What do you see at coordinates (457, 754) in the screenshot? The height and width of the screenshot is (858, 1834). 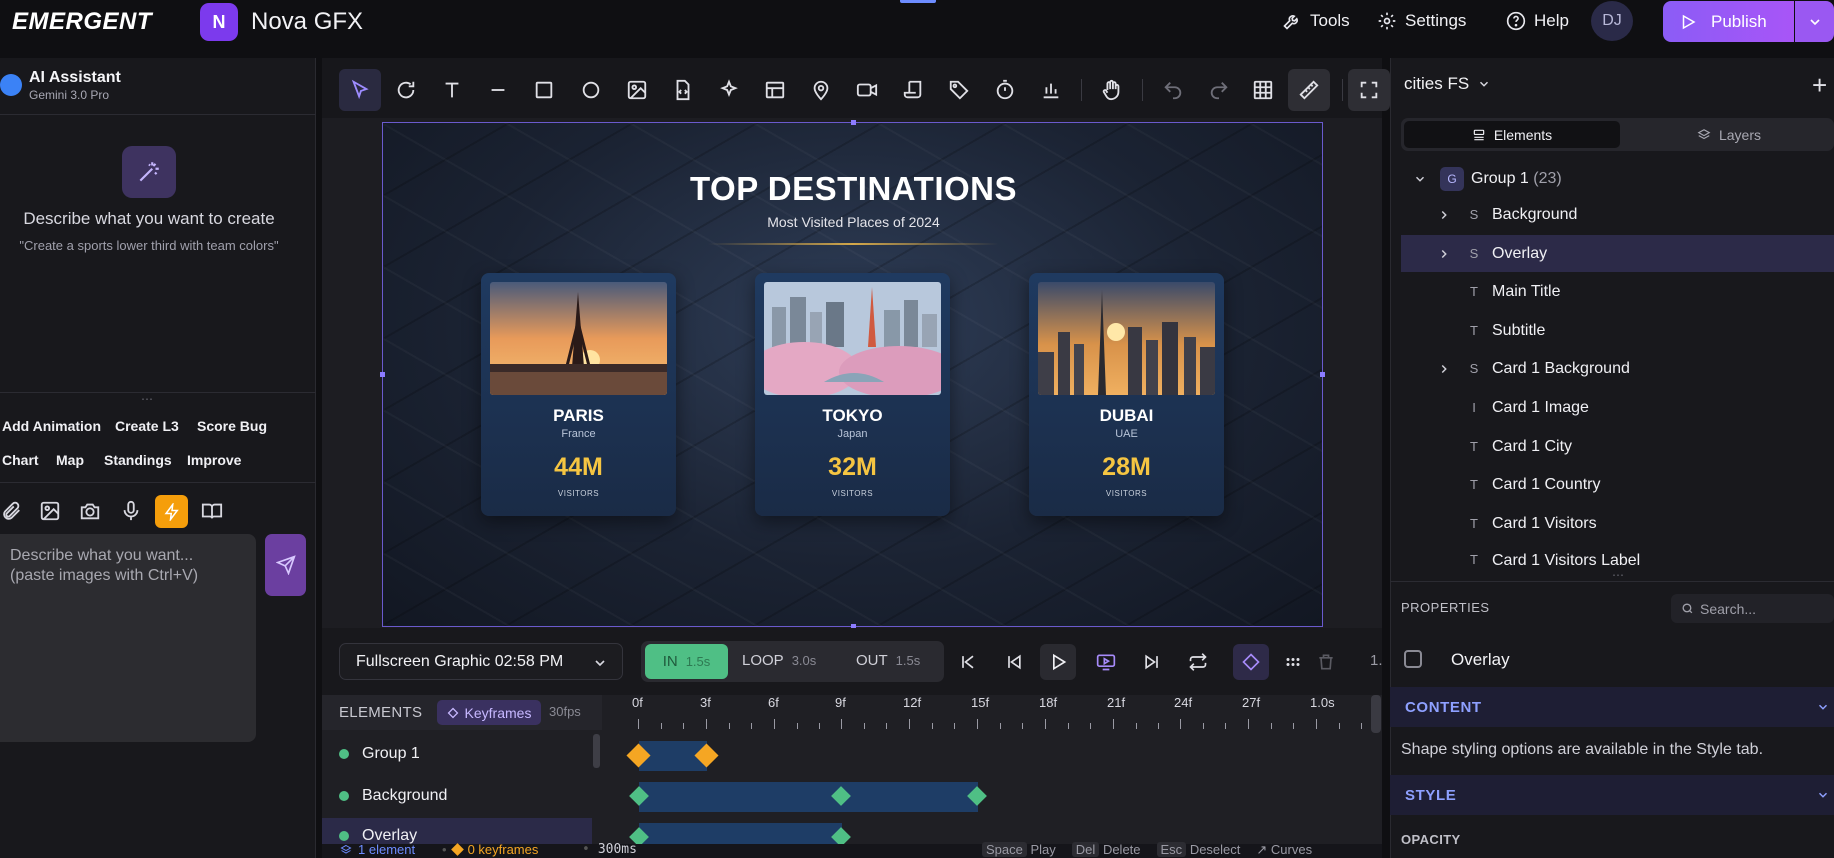 I see `timeline-row-group-1: Group 1` at bounding box center [457, 754].